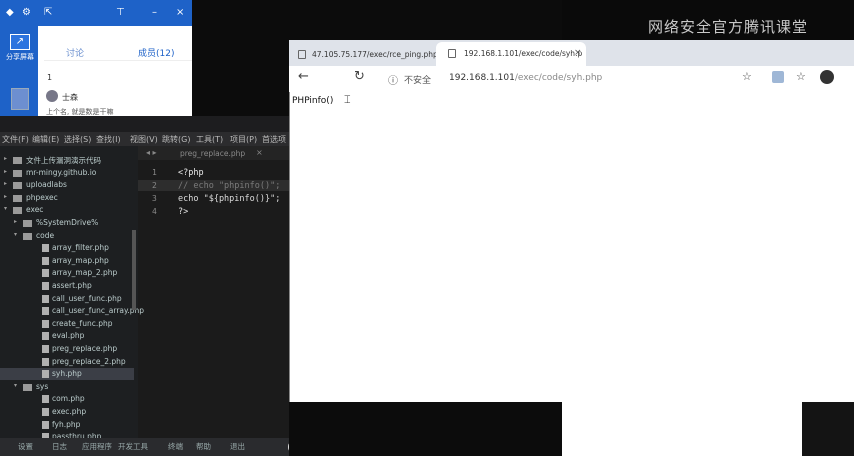  What do you see at coordinates (67, 273) in the screenshot?
I see `tree-item: array_map_2.php` at bounding box center [67, 273].